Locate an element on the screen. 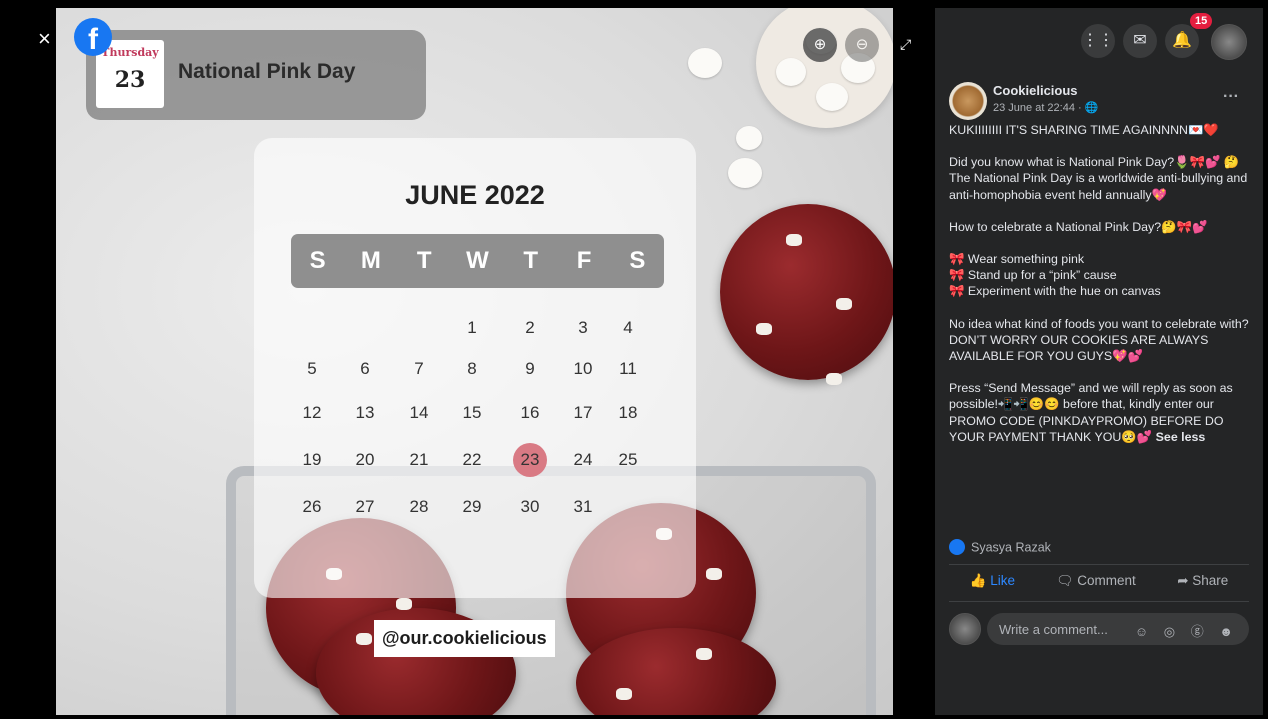 This screenshot has width=1268, height=719. calendar-day: 17 is located at coordinates (583, 412).